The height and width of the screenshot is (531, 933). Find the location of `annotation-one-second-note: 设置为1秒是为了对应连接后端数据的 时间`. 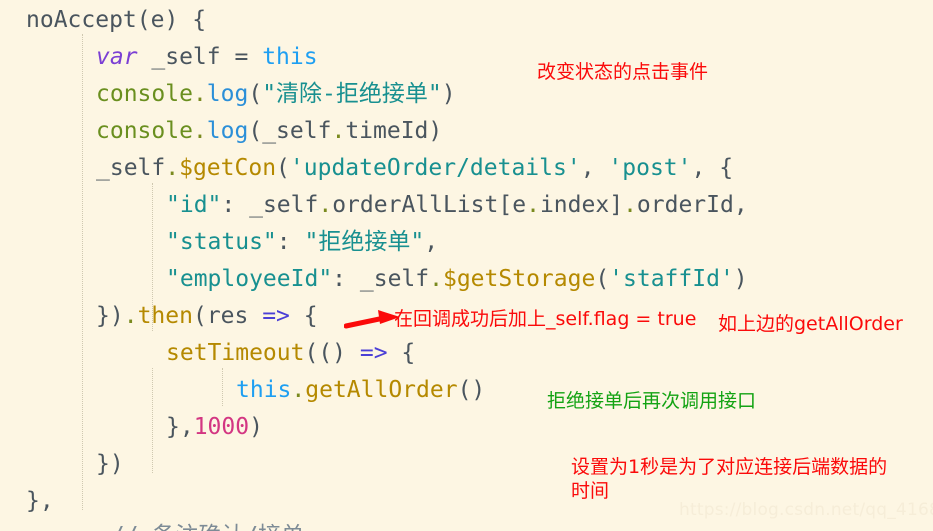

annotation-one-second-note: 设置为1秒是为了对应连接后端数据的 时间 is located at coordinates (729, 479).